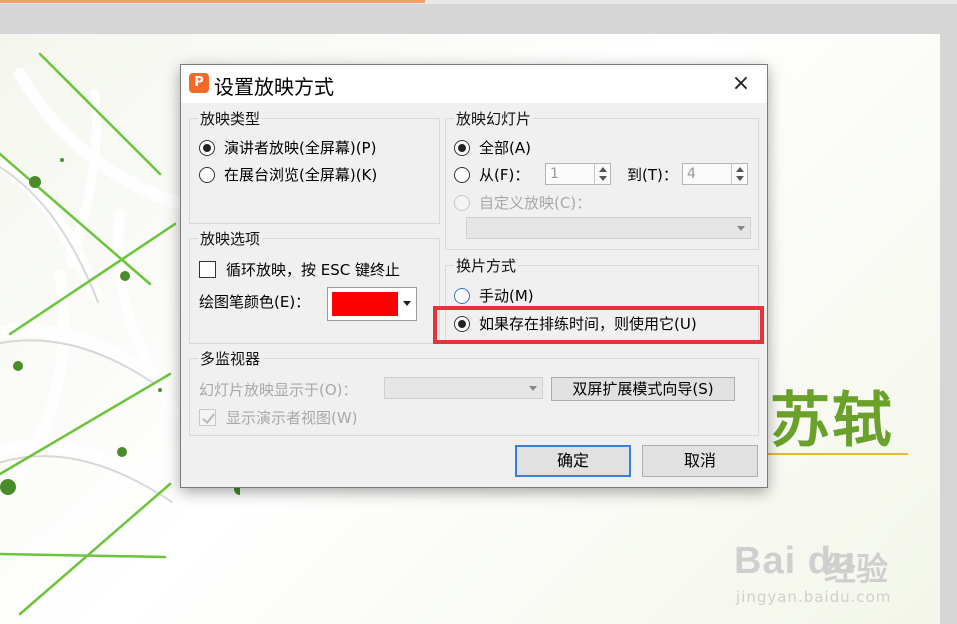 The height and width of the screenshot is (624, 957). I want to click on to-label: 到(T)：, so click(652, 175).